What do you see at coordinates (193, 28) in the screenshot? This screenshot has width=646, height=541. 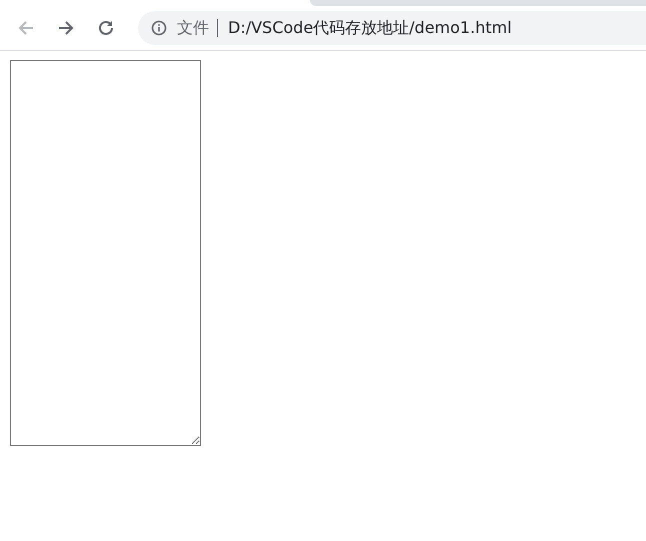 I see `scheme-label: 文件` at bounding box center [193, 28].